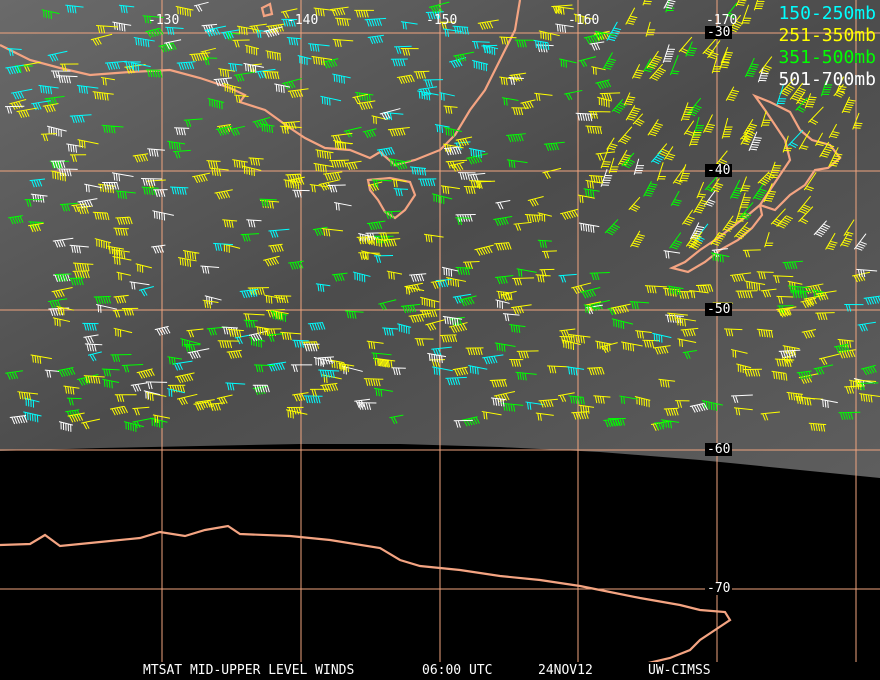 This screenshot has width=880, height=680. I want to click on longitude-label: -130, so click(164, 20).